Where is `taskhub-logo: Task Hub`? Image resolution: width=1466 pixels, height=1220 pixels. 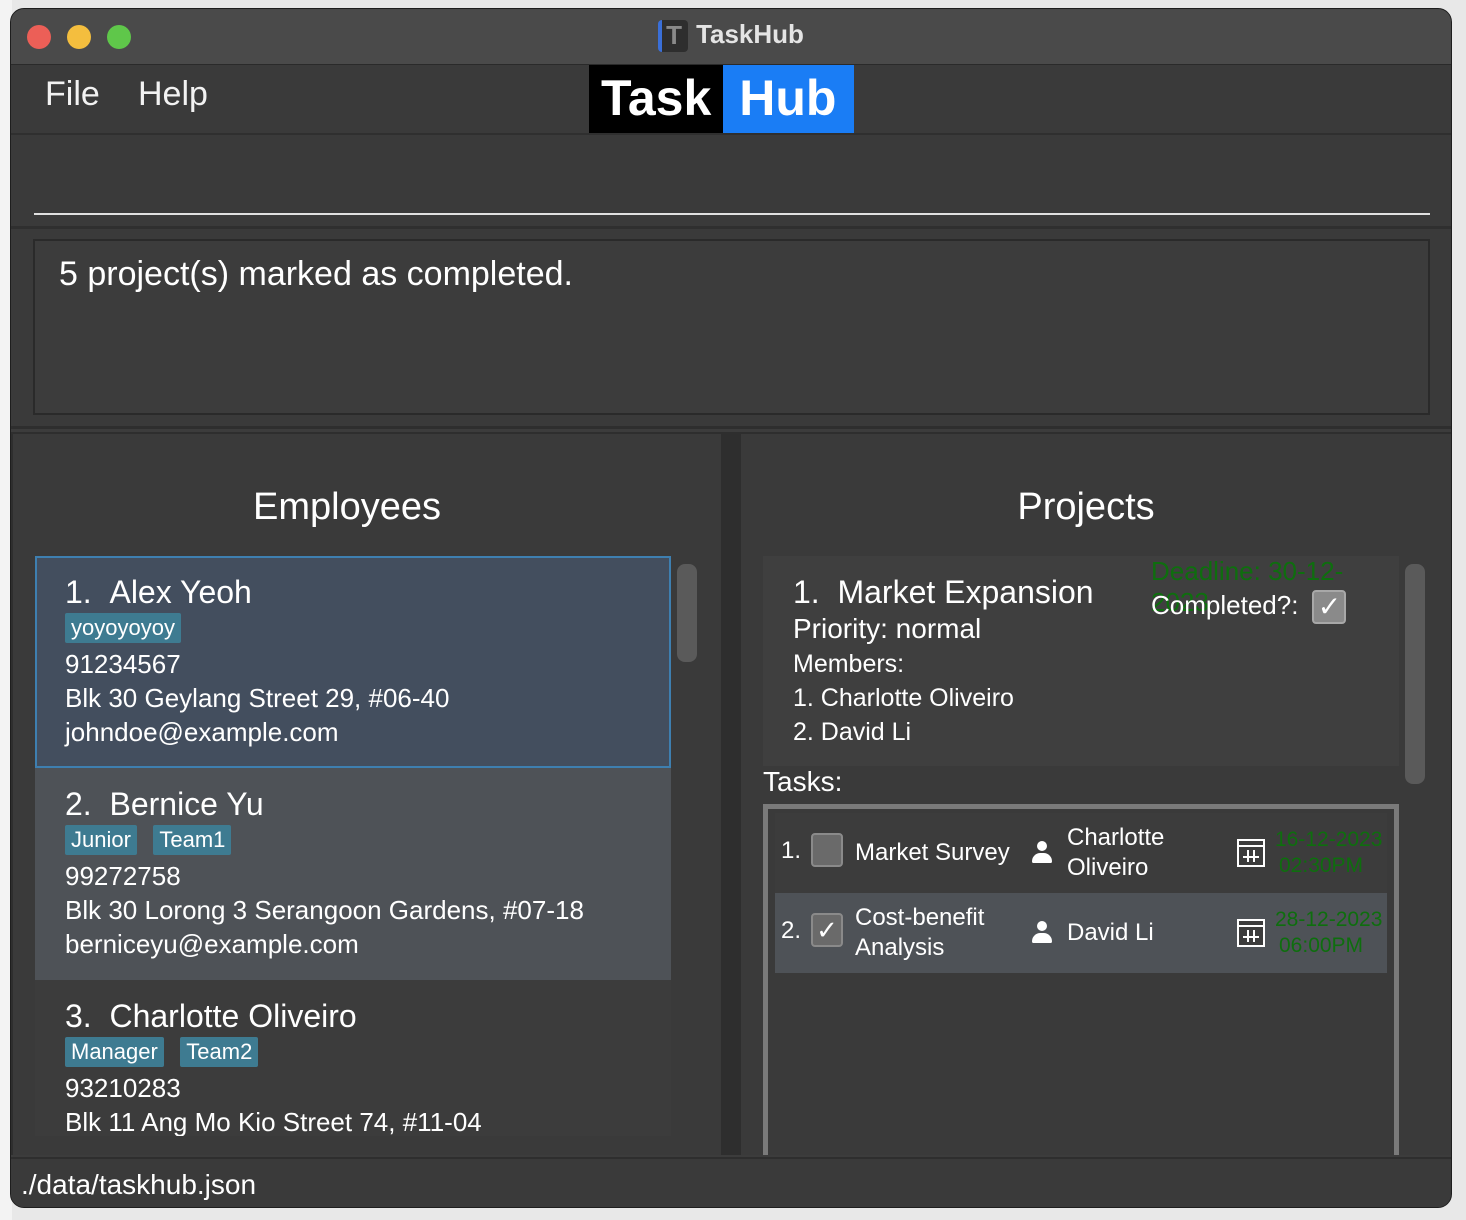 taskhub-logo: Task Hub is located at coordinates (722, 99).